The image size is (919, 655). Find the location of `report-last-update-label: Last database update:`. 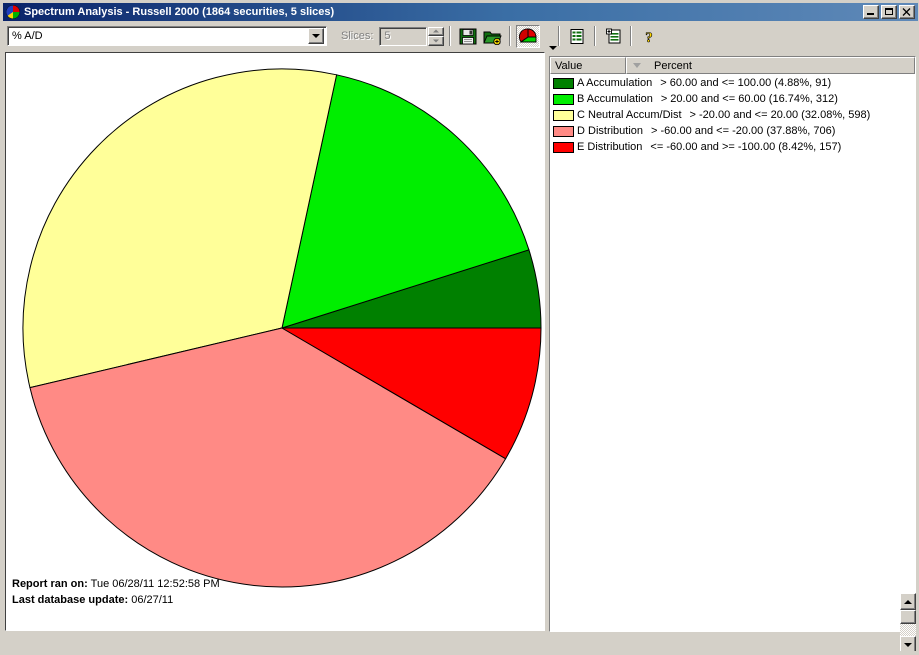

report-last-update-label: Last database update: is located at coordinates (70, 600).